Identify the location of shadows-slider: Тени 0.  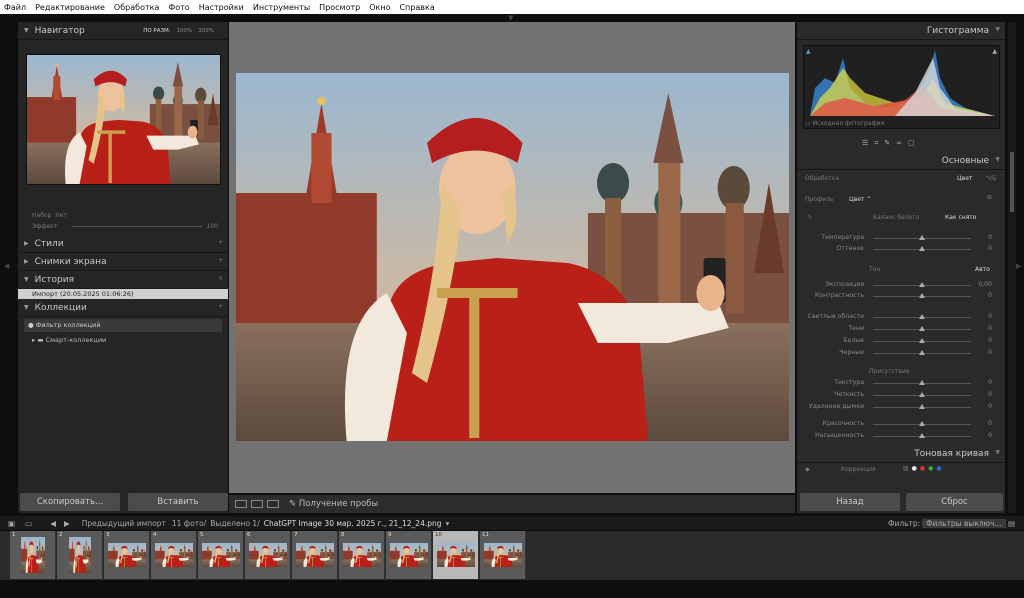
(899, 329).